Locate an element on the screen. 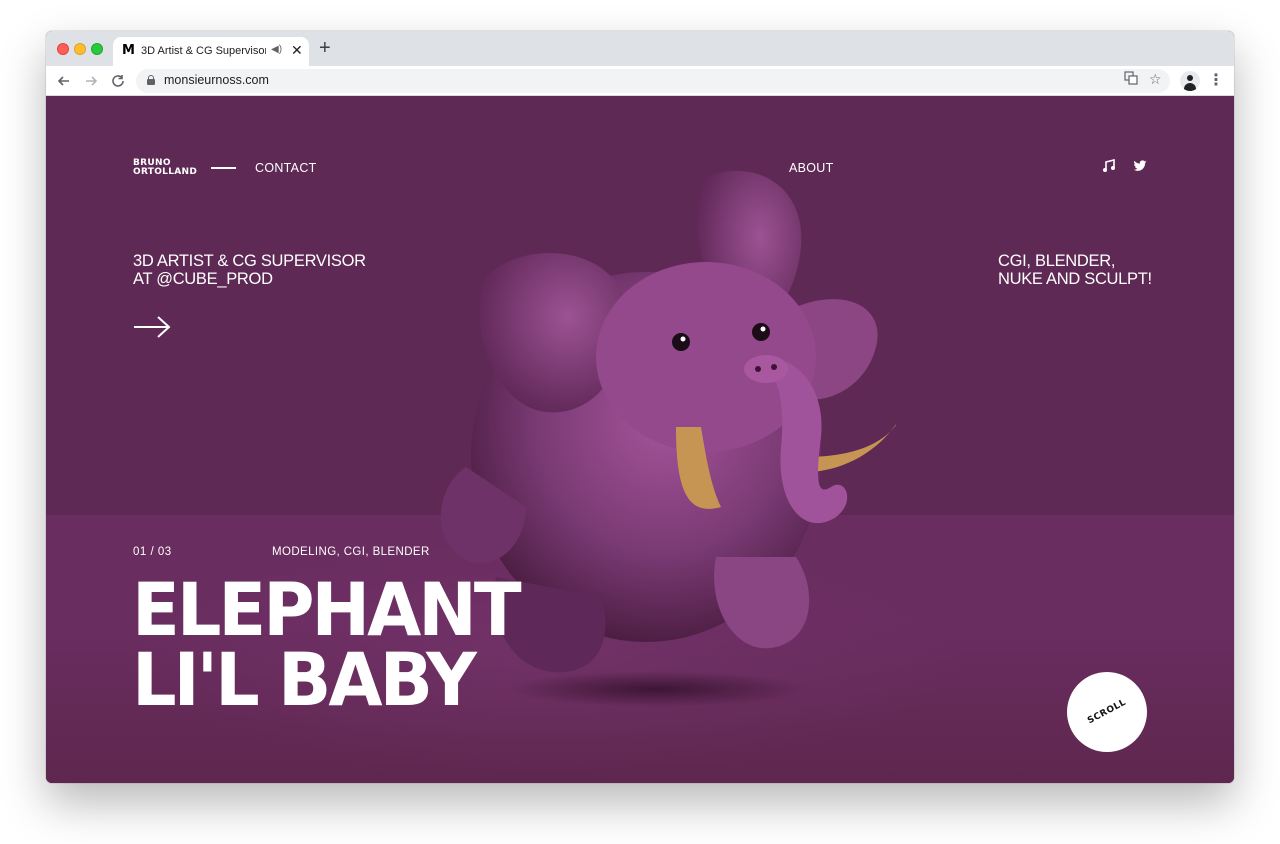  project-title-line-1: ELEPHANT is located at coordinates (327, 609).